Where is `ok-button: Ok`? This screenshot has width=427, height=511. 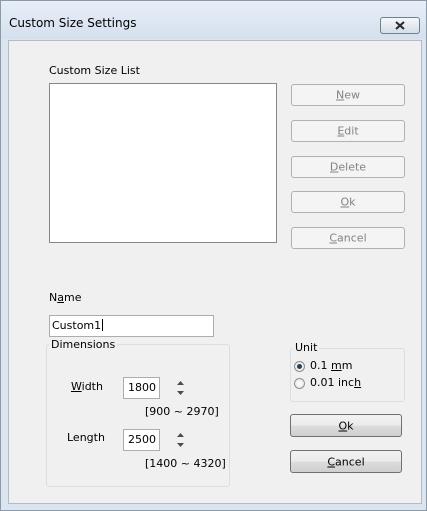 ok-button: Ok is located at coordinates (346, 425).